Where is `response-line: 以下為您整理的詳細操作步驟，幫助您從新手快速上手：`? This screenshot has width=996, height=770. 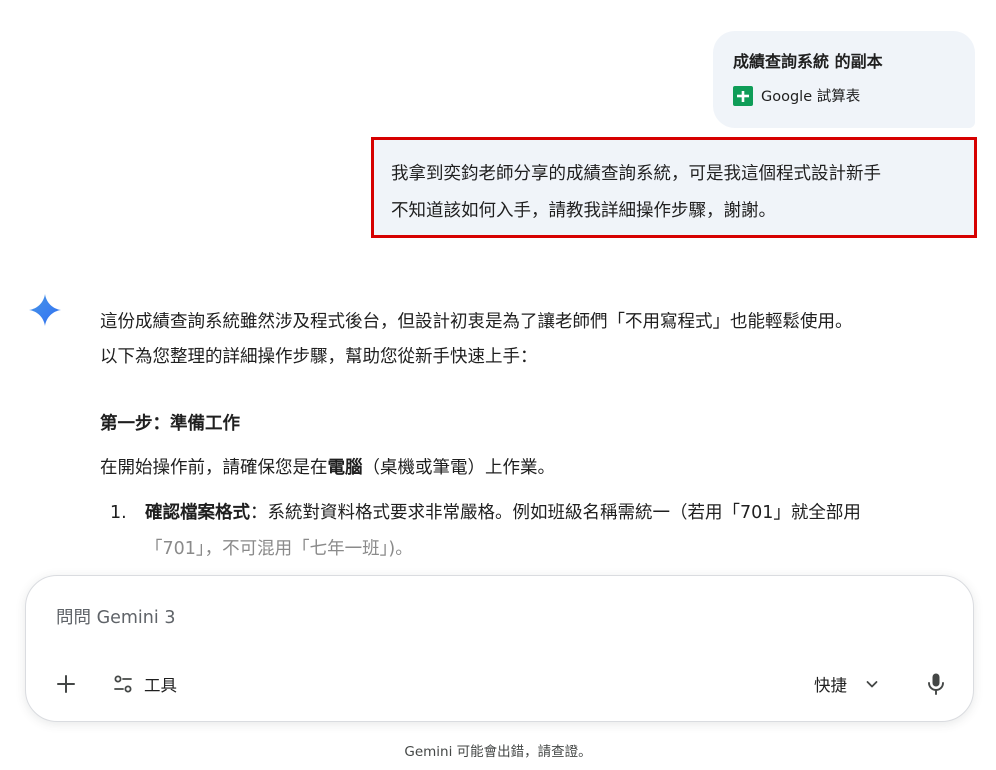 response-line: 以下為您整理的詳細操作步驟，幫助您從新手快速上手： is located at coordinates (319, 357).